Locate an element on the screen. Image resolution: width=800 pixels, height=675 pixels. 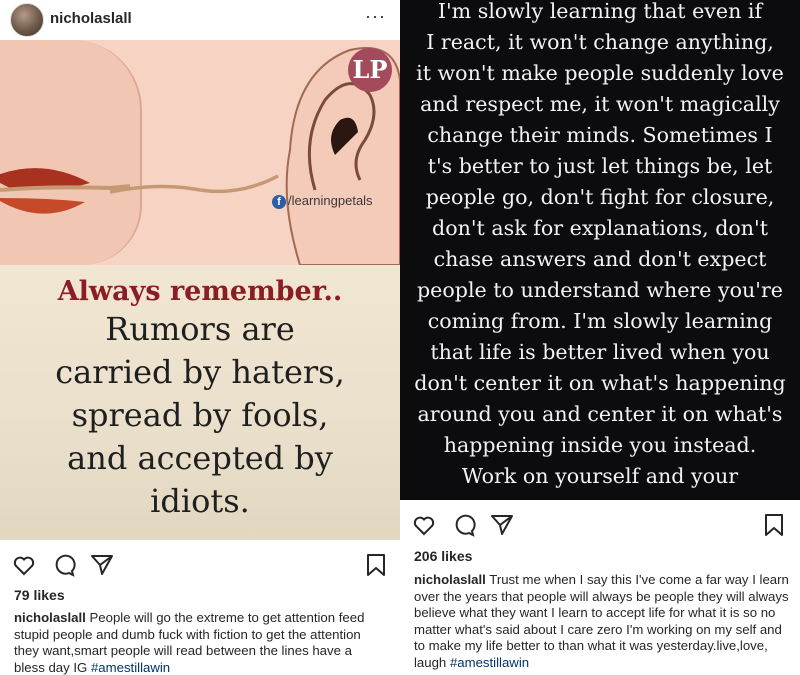
quote-line: people go, don't fight for closure, is located at coordinates (600, 197).